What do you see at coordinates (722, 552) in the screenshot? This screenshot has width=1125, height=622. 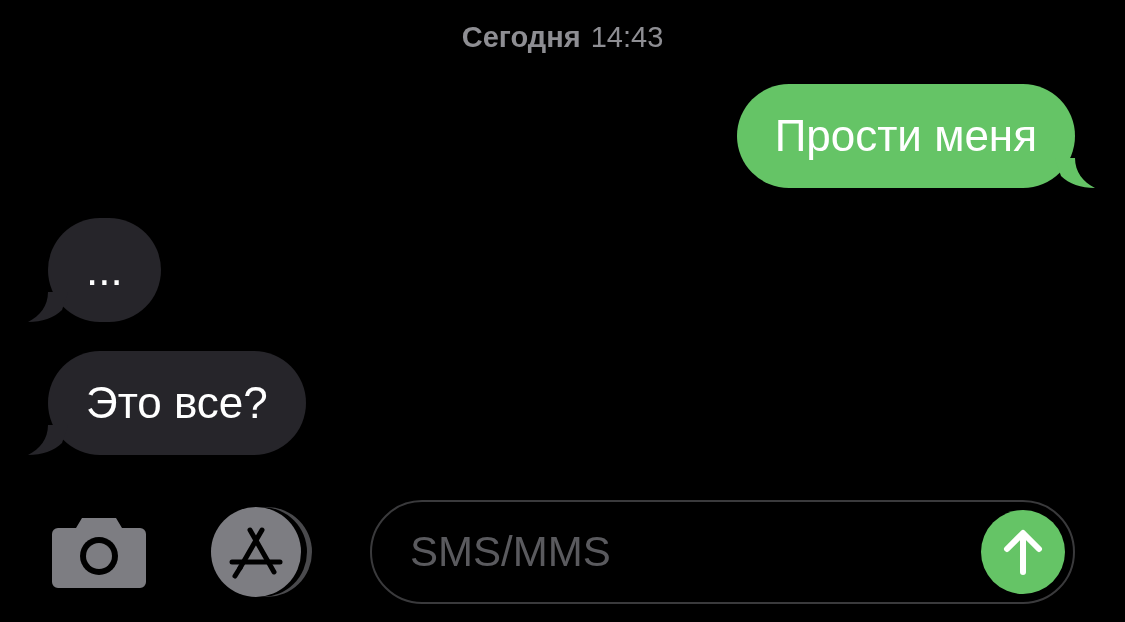 I see `message-input-field: SMS/MMS` at bounding box center [722, 552].